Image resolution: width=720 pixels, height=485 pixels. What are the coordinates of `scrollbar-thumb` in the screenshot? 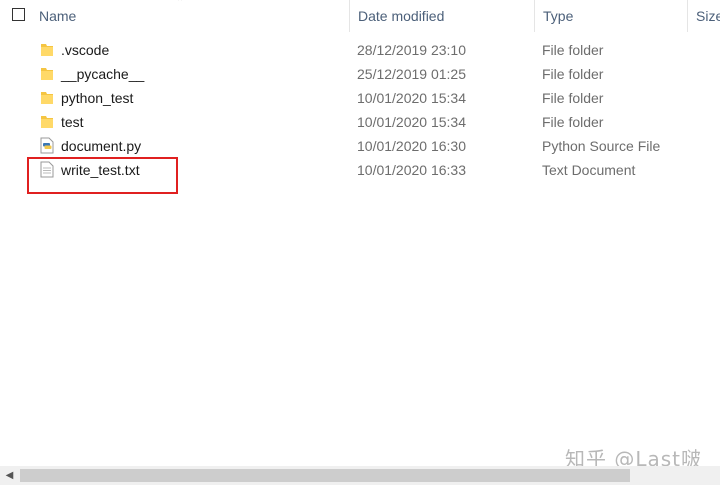 It's located at (325, 475).